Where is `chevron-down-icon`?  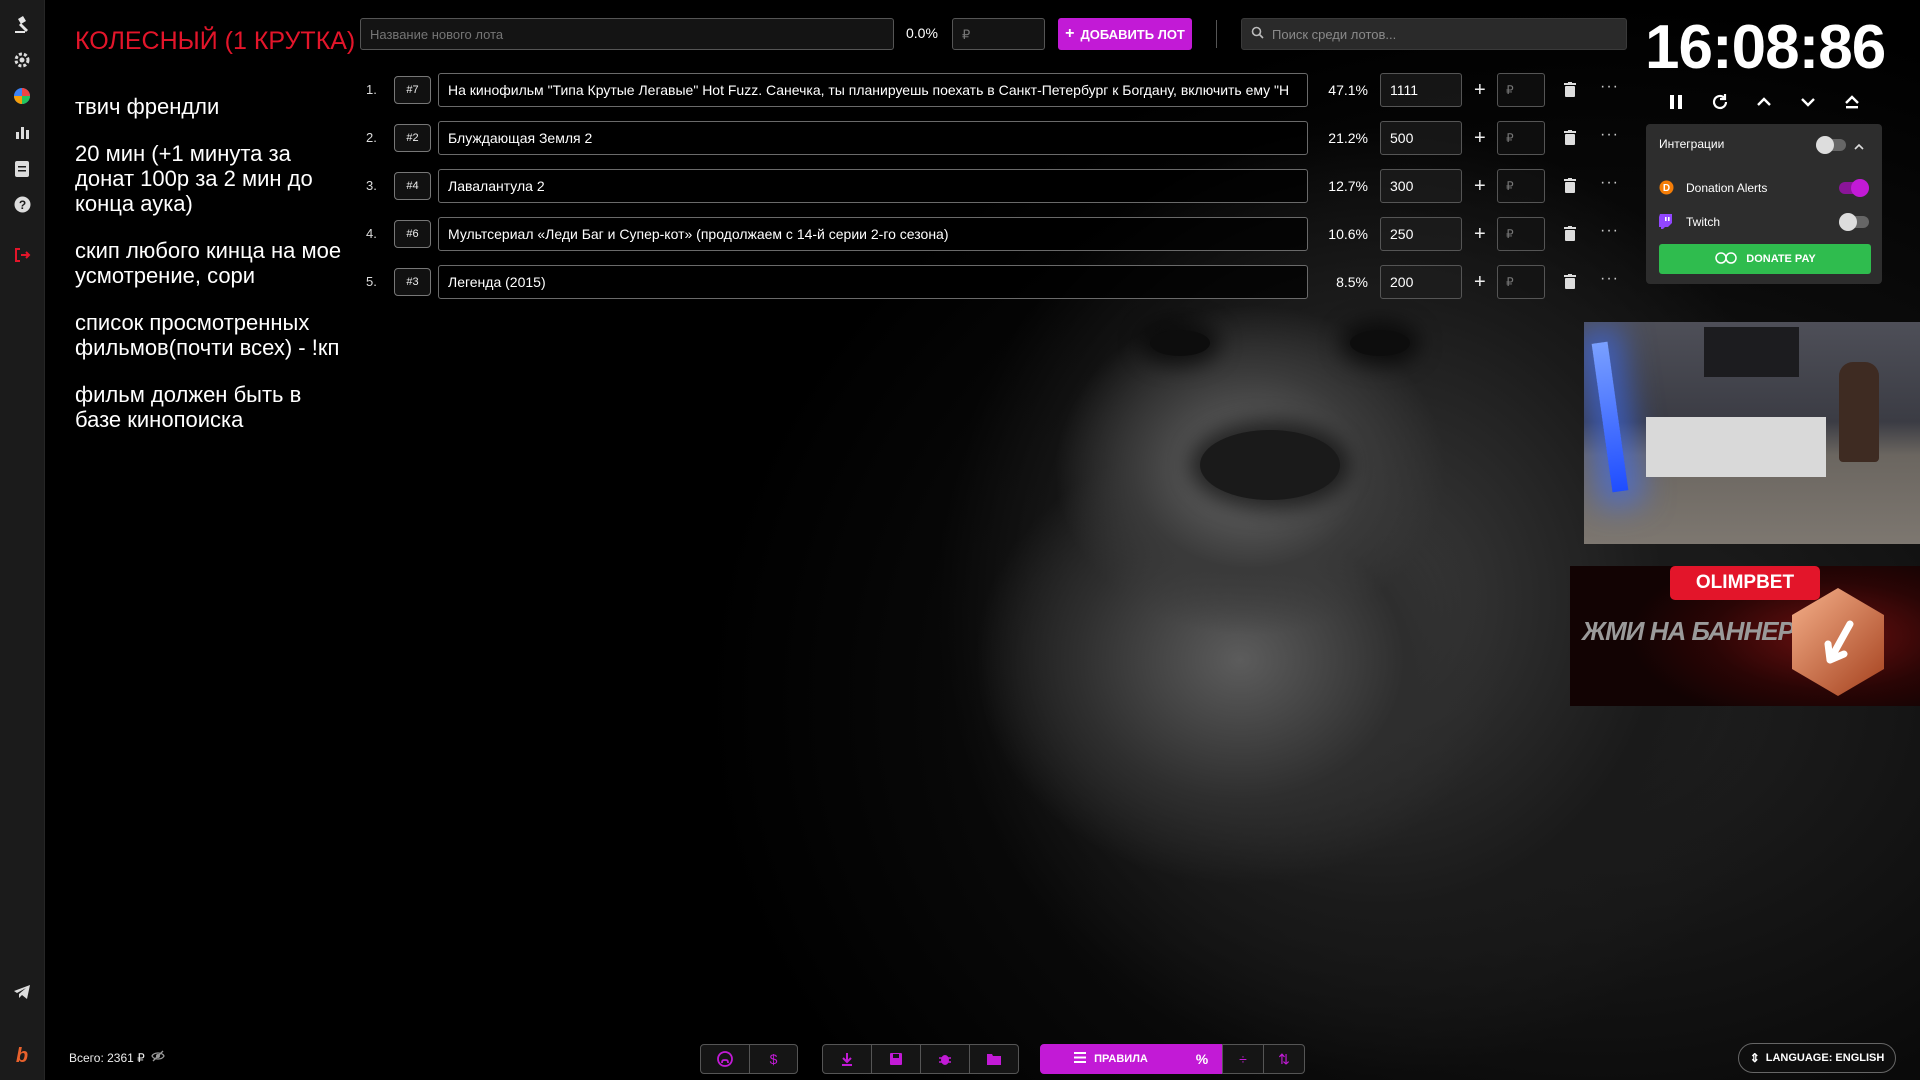 chevron-down-icon is located at coordinates (1808, 102).